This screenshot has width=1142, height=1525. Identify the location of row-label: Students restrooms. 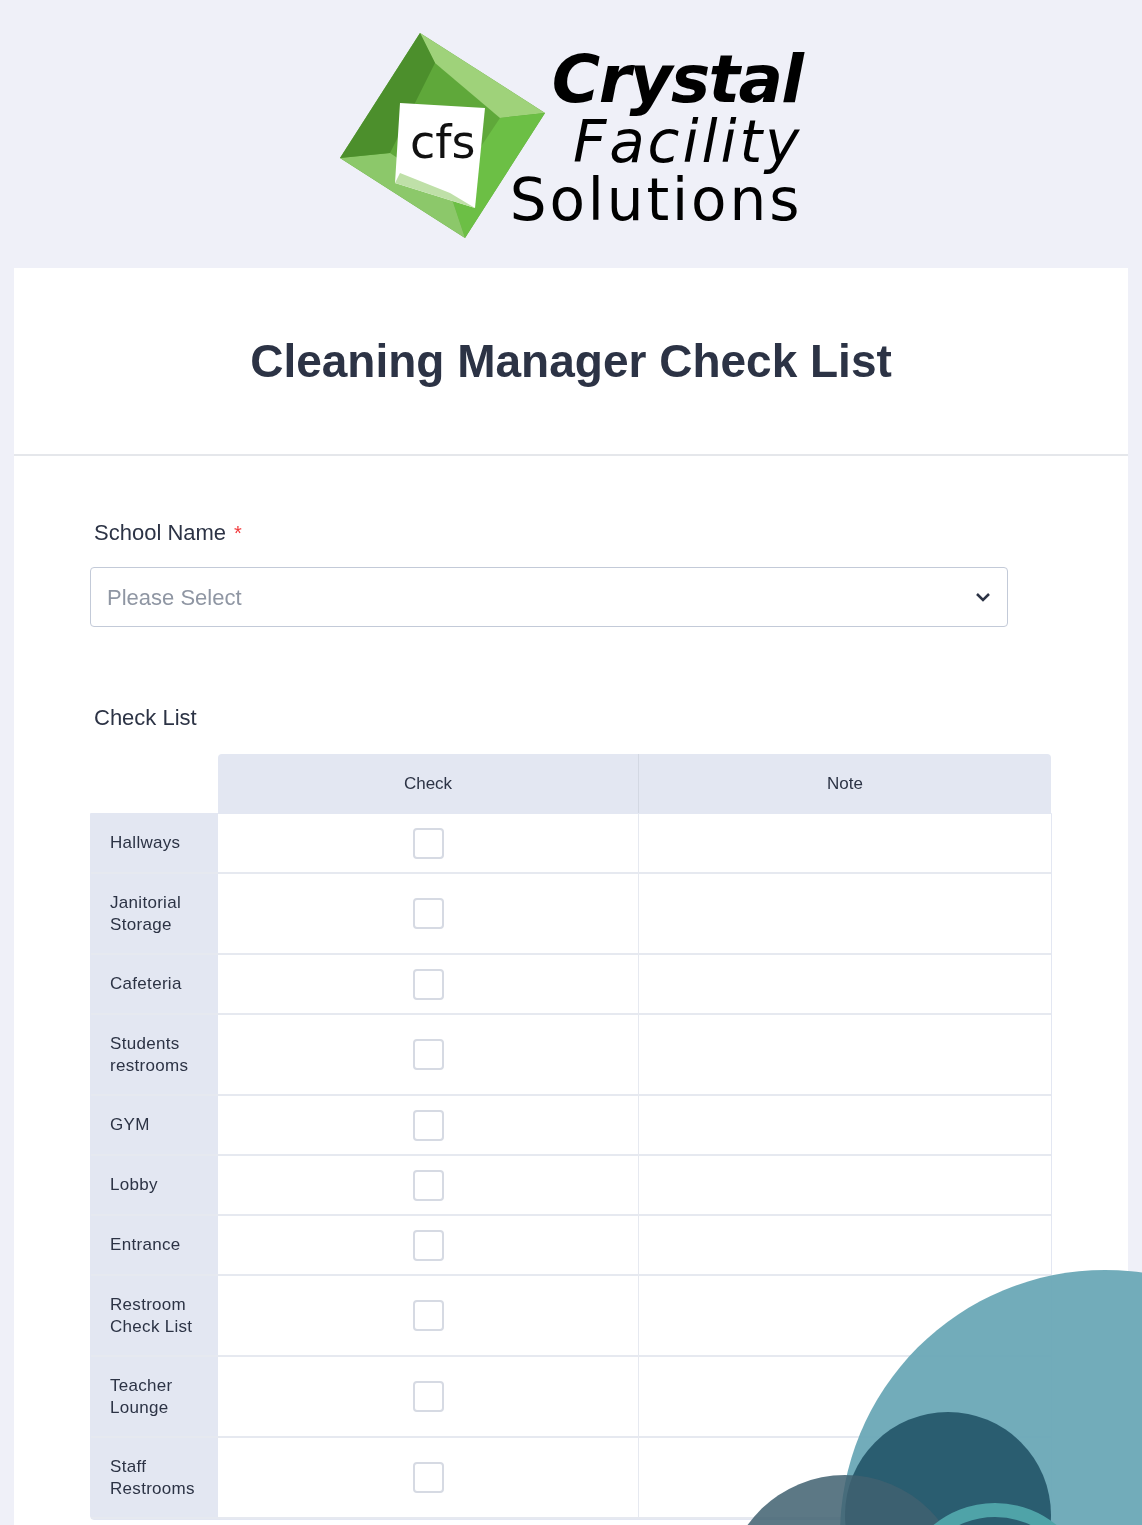
(154, 1054).